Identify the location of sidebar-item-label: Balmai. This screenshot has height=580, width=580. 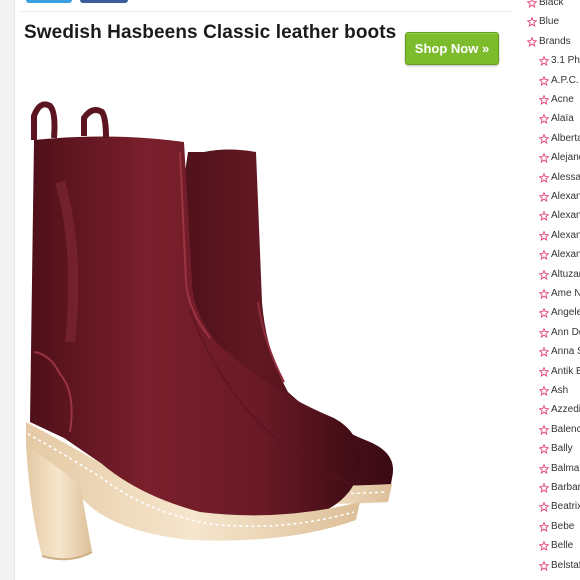
(565, 468).